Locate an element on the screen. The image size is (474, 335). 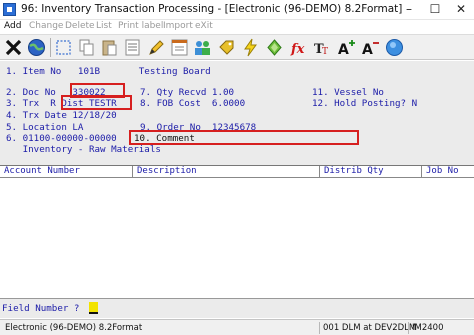
menu-import: Import is located at coordinates (178, 26).